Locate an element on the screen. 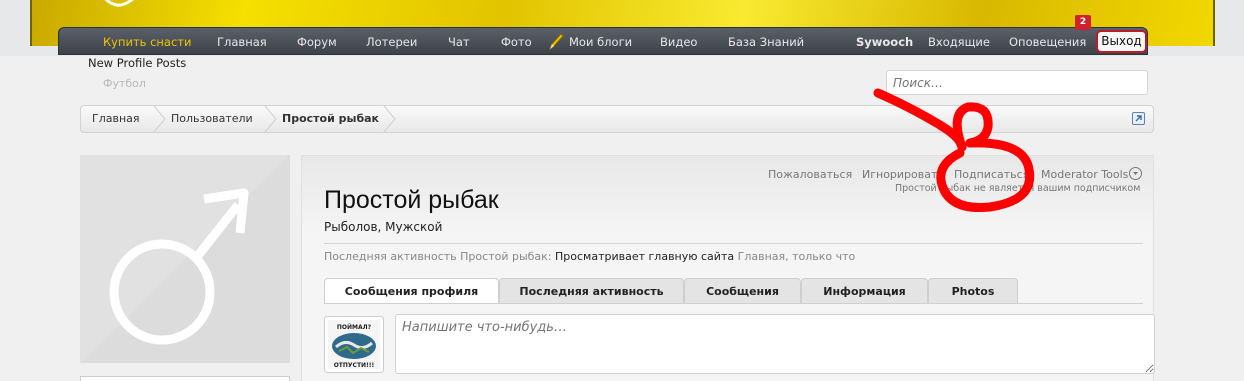 Image resolution: width=1244 pixels, height=381 pixels. tab-postings: Сообщения is located at coordinates (742, 290).